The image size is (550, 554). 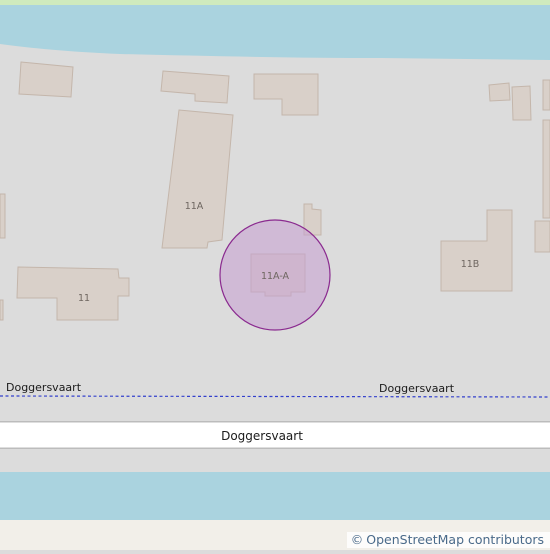 I want to click on canal-bottom, so click(x=275, y=496).